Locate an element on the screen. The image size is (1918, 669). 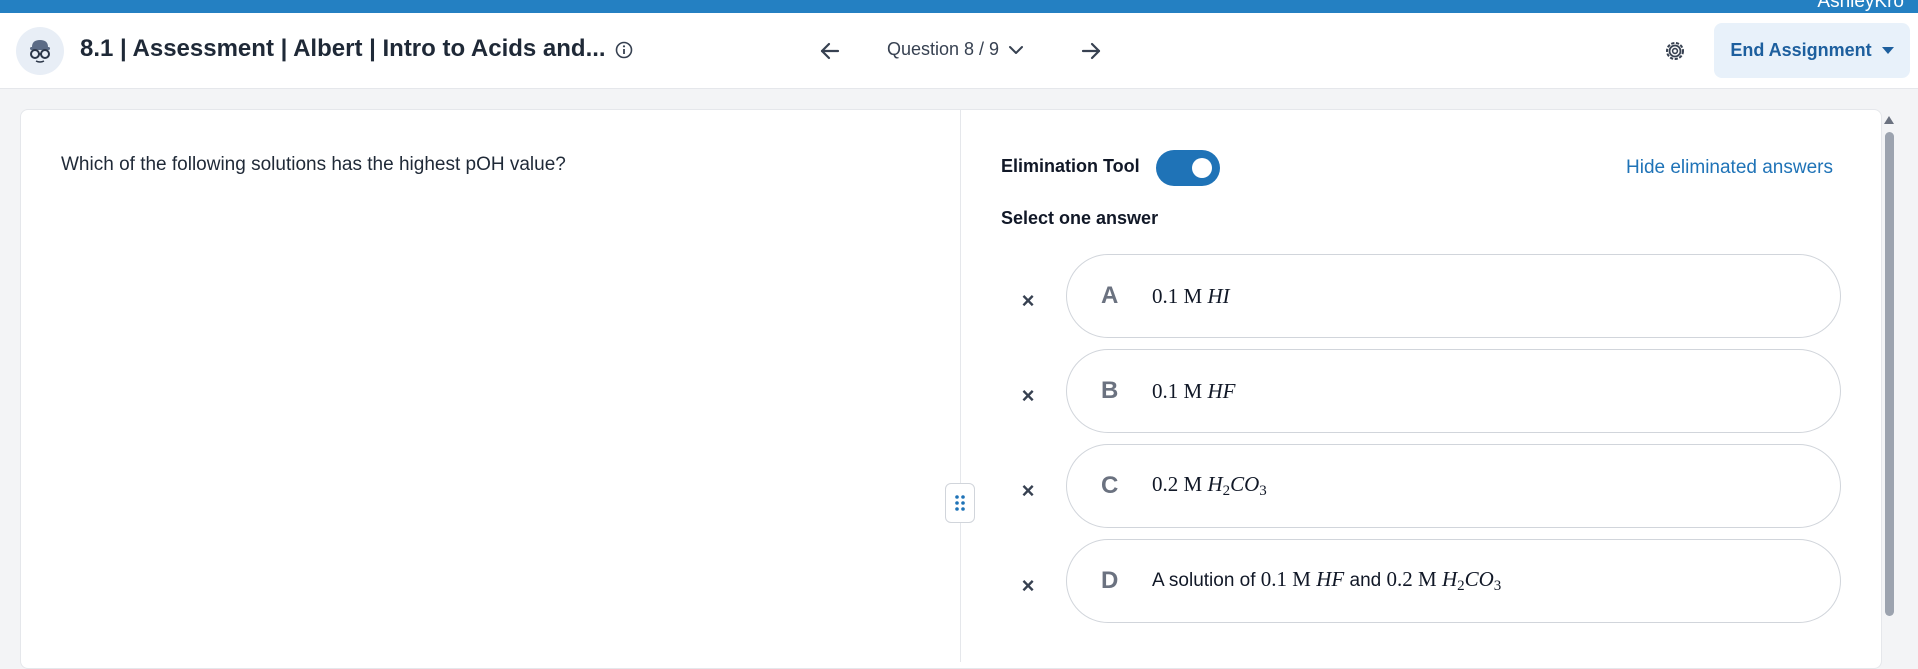
eliminate-c-close-icon: × is located at coordinates (1028, 490).